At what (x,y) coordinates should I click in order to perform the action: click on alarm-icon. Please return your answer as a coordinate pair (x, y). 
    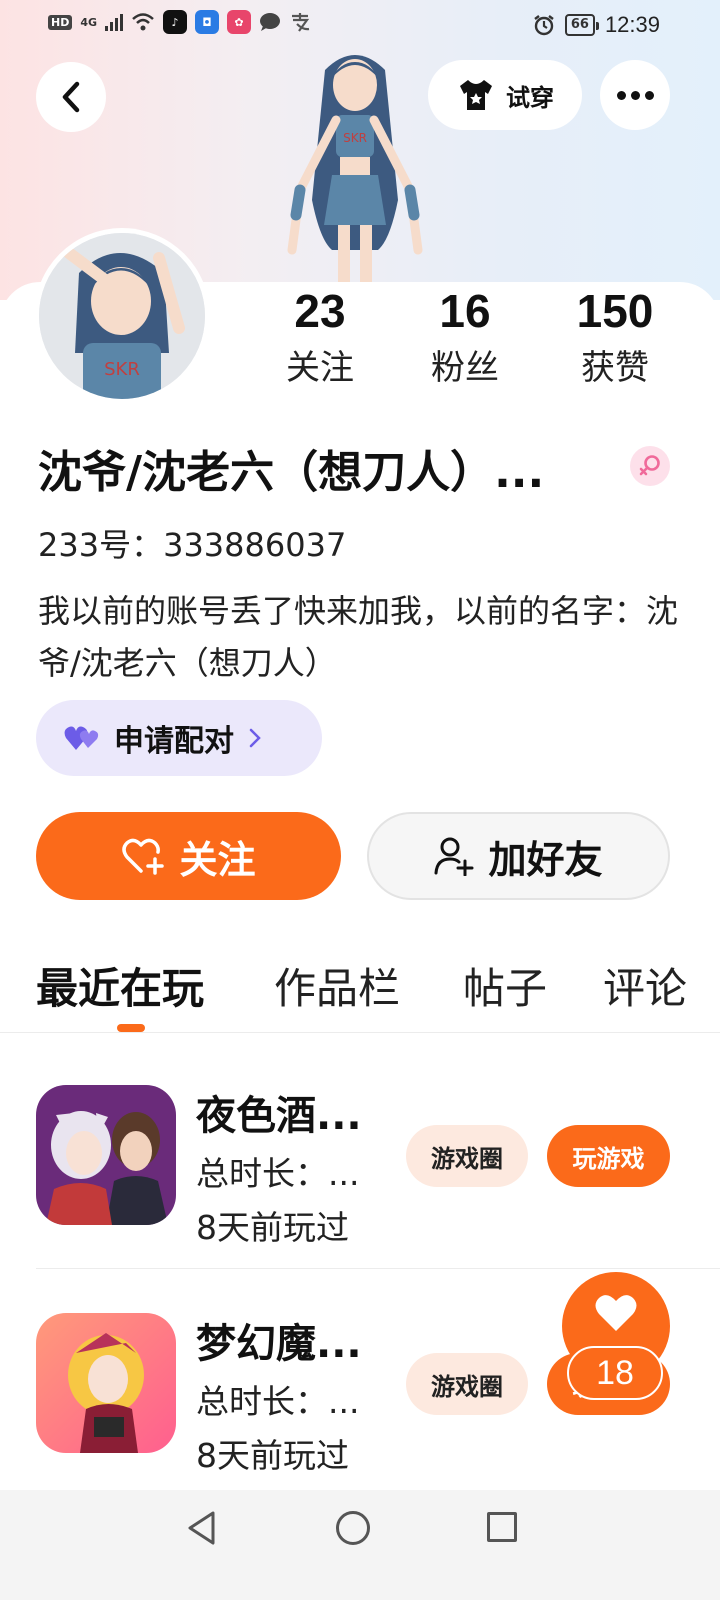
    Looking at the image, I should click on (544, 25).